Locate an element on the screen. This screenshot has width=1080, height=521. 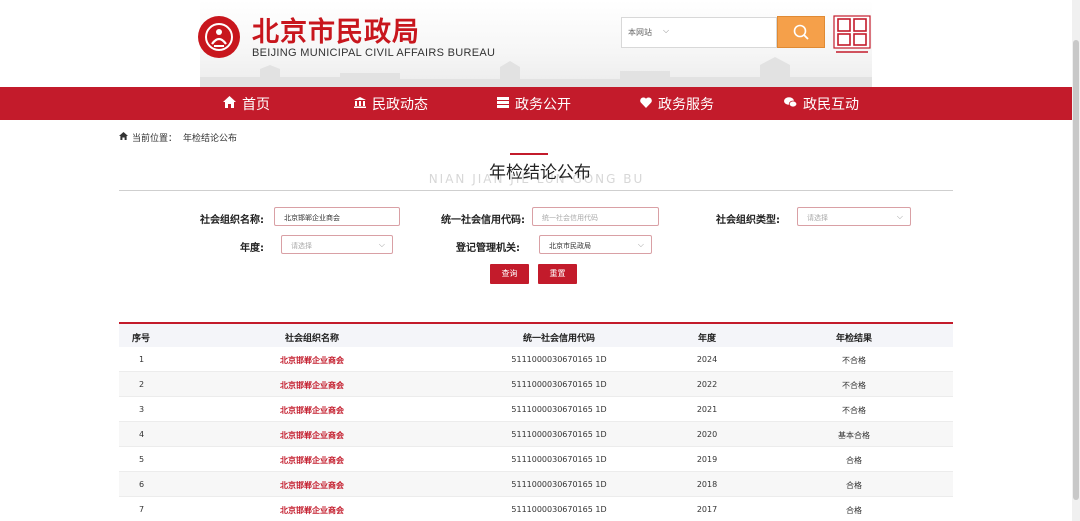
row-year: 2018 is located at coordinates (707, 484).